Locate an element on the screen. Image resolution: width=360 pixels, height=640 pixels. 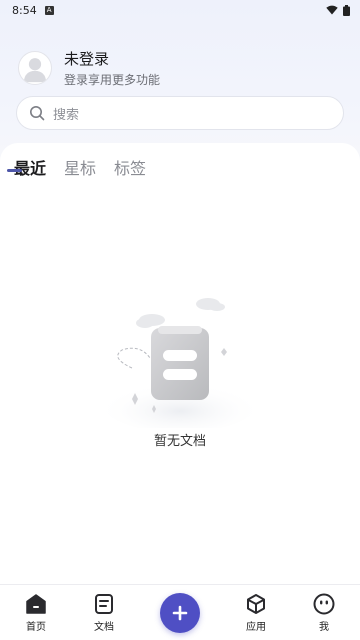
status-time: 8:54 is located at coordinates (24, 10).